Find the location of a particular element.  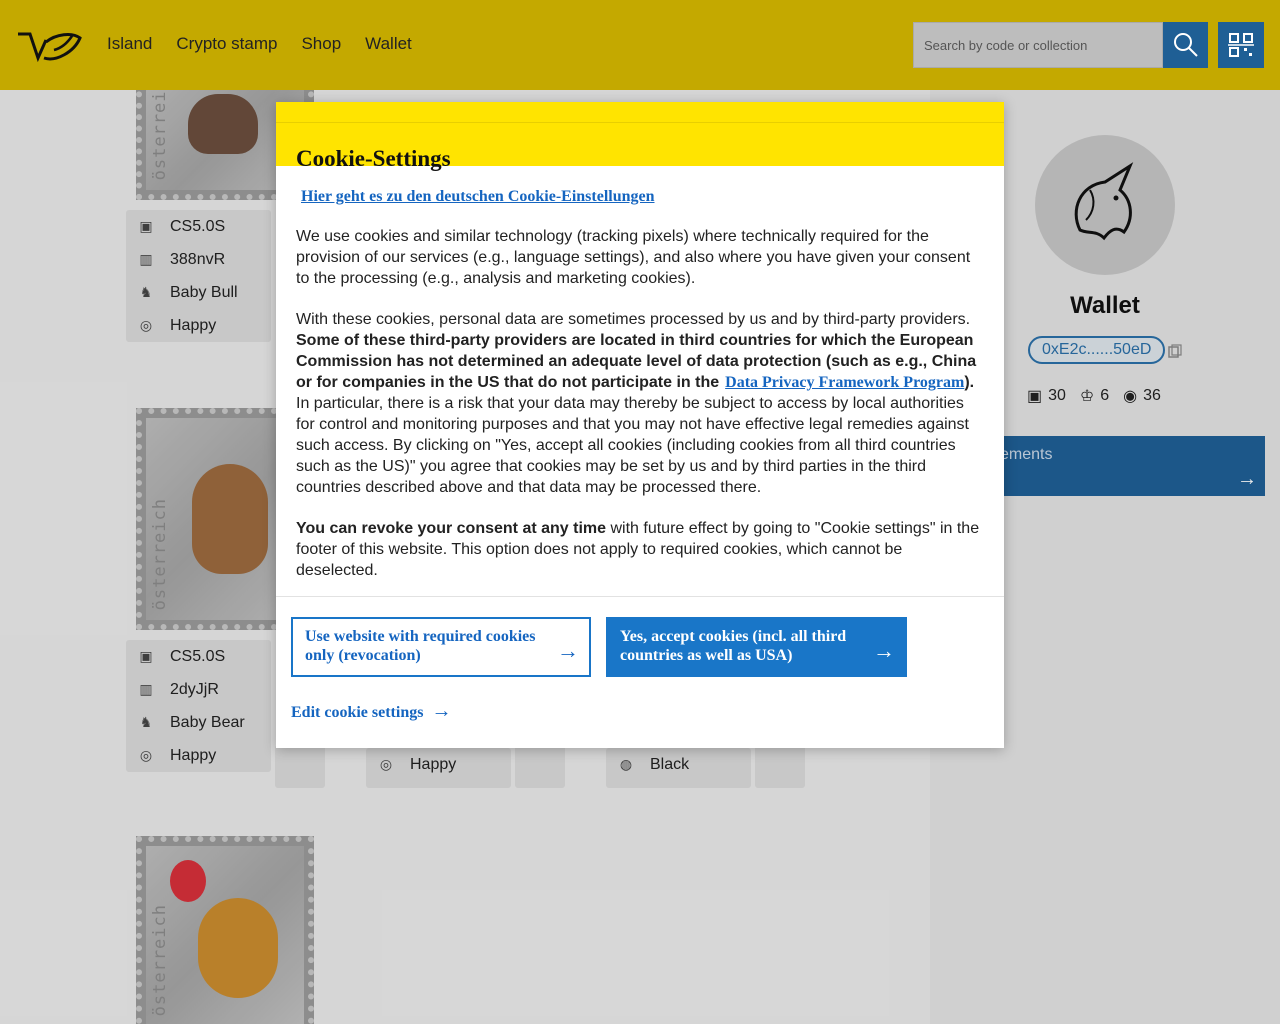

bull-figure-icon is located at coordinates (223, 124).